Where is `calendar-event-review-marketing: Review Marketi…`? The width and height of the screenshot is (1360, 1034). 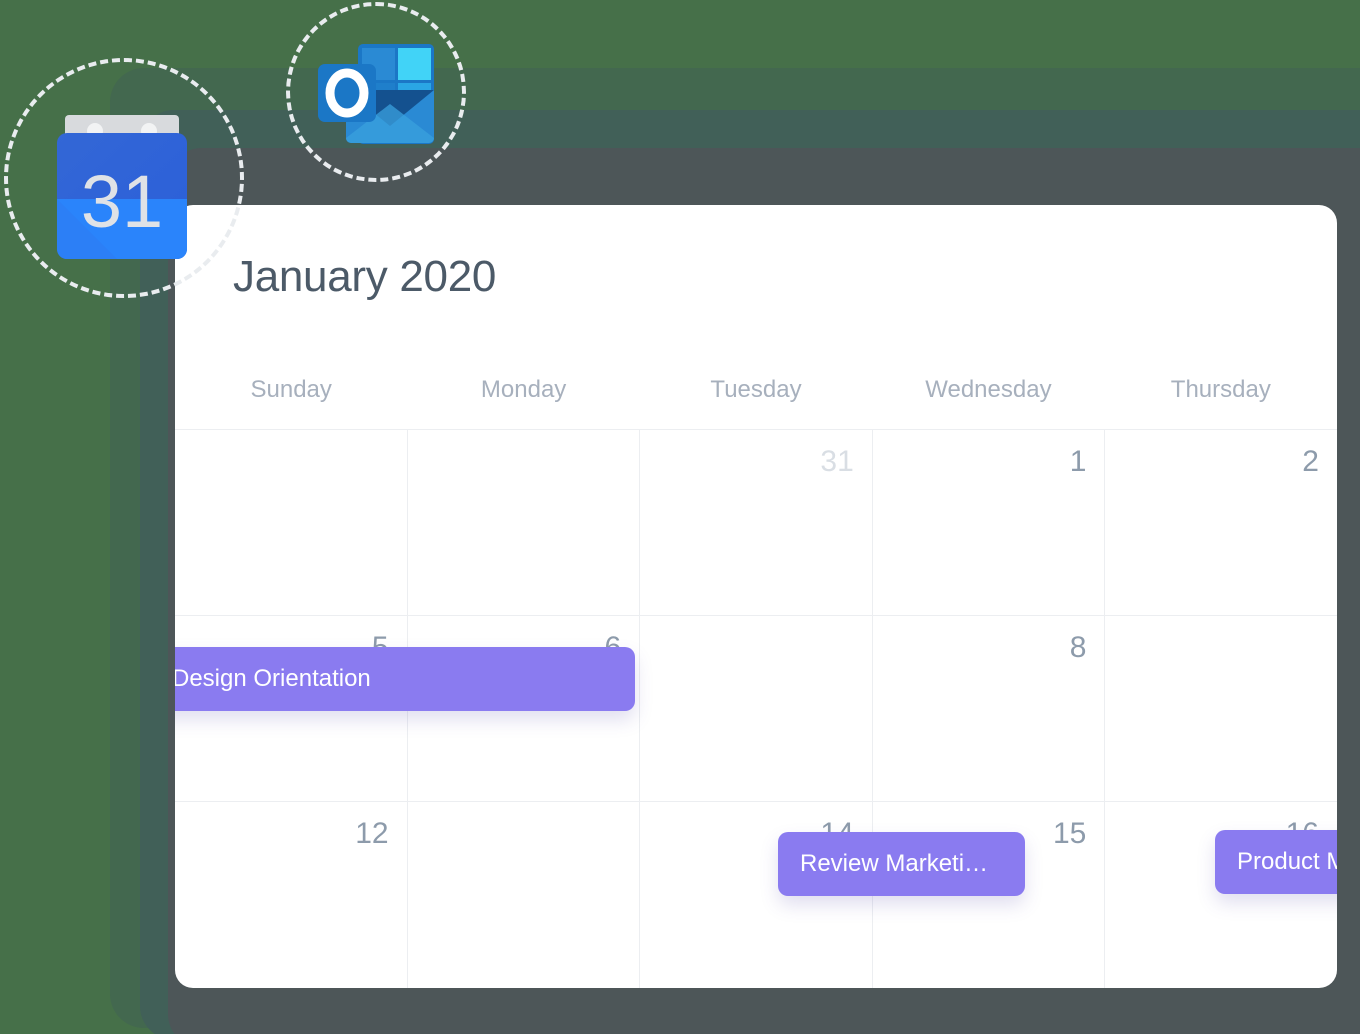
calendar-event-review-marketing: Review Marketi… is located at coordinates (901, 864).